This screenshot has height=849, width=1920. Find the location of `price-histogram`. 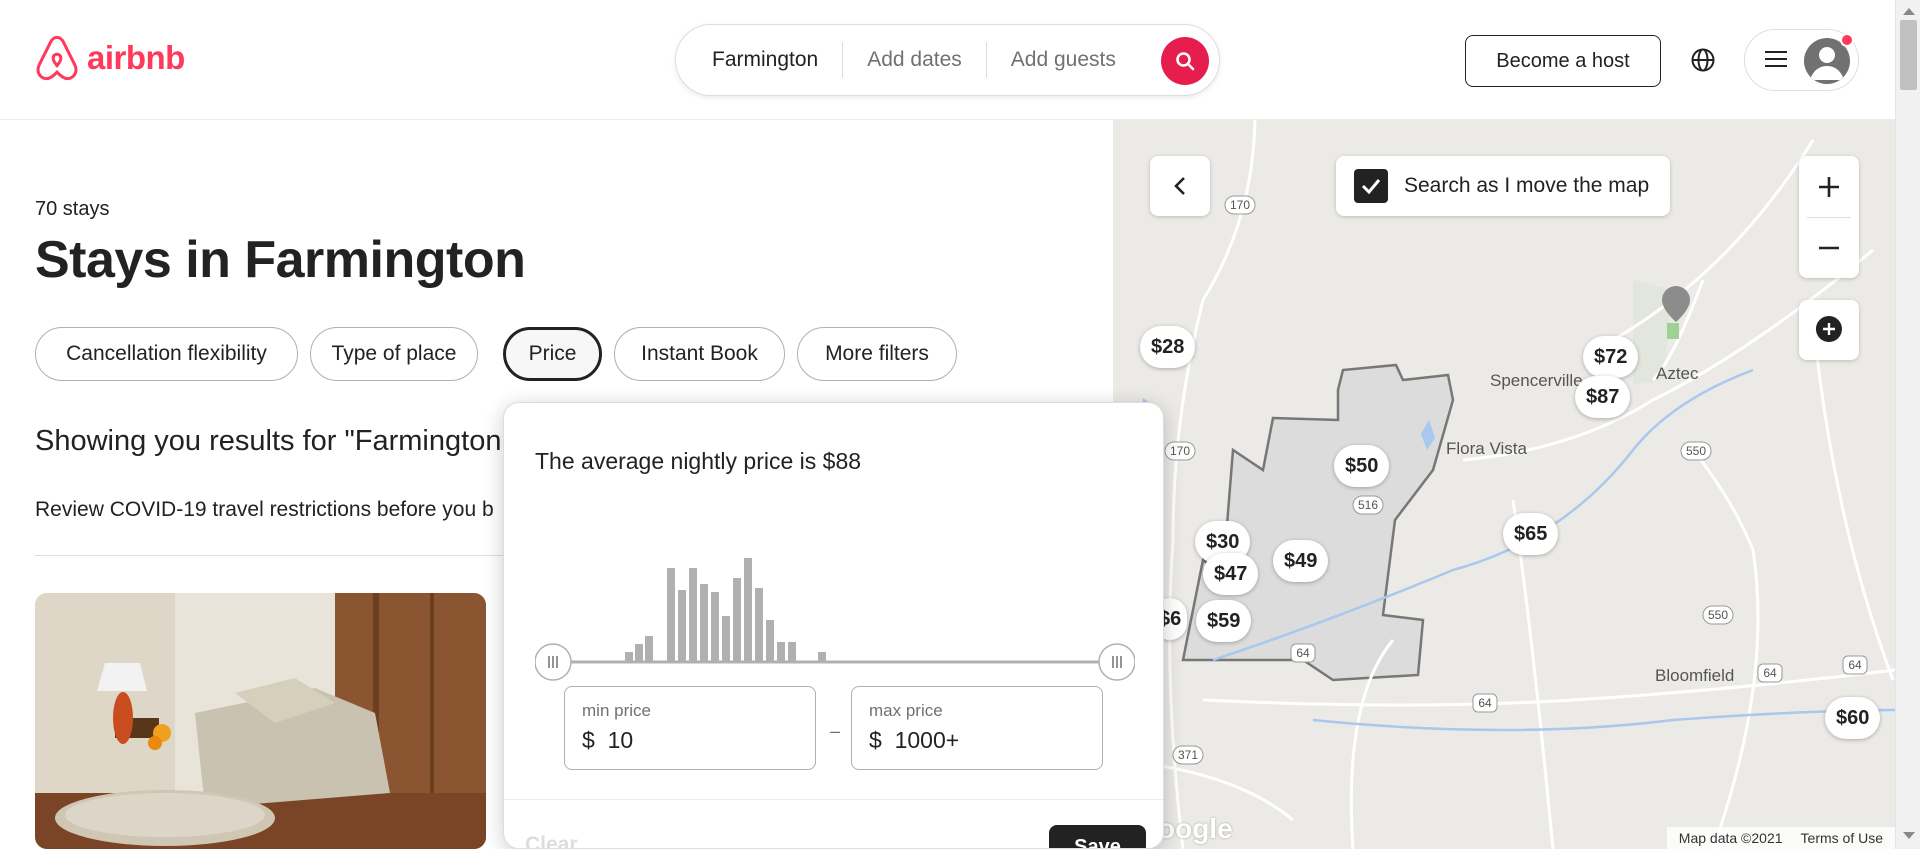

price-histogram is located at coordinates (835, 619).